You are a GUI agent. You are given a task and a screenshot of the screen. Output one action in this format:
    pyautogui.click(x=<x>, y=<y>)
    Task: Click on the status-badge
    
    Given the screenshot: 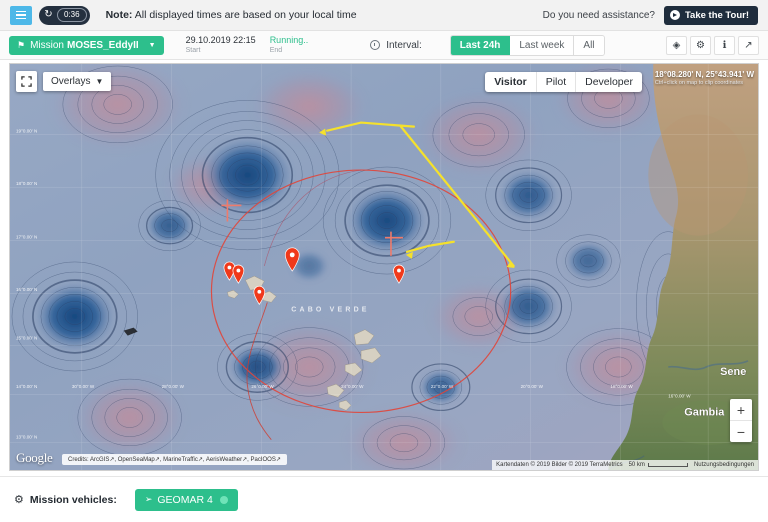 What is the action you would take?
    pyautogui.click(x=223, y=499)
    